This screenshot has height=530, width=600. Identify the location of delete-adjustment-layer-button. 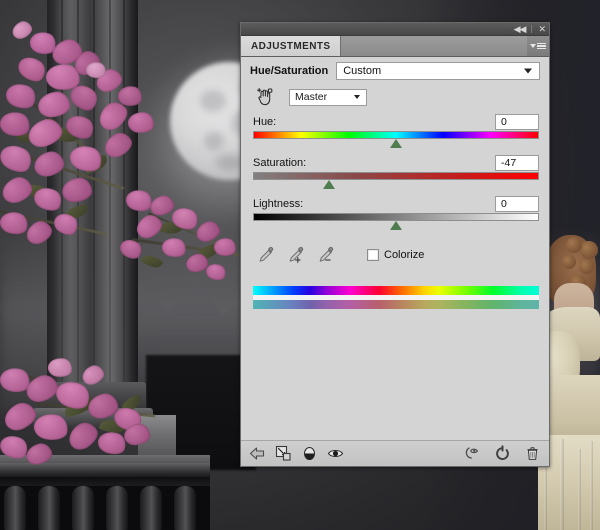
(532, 453).